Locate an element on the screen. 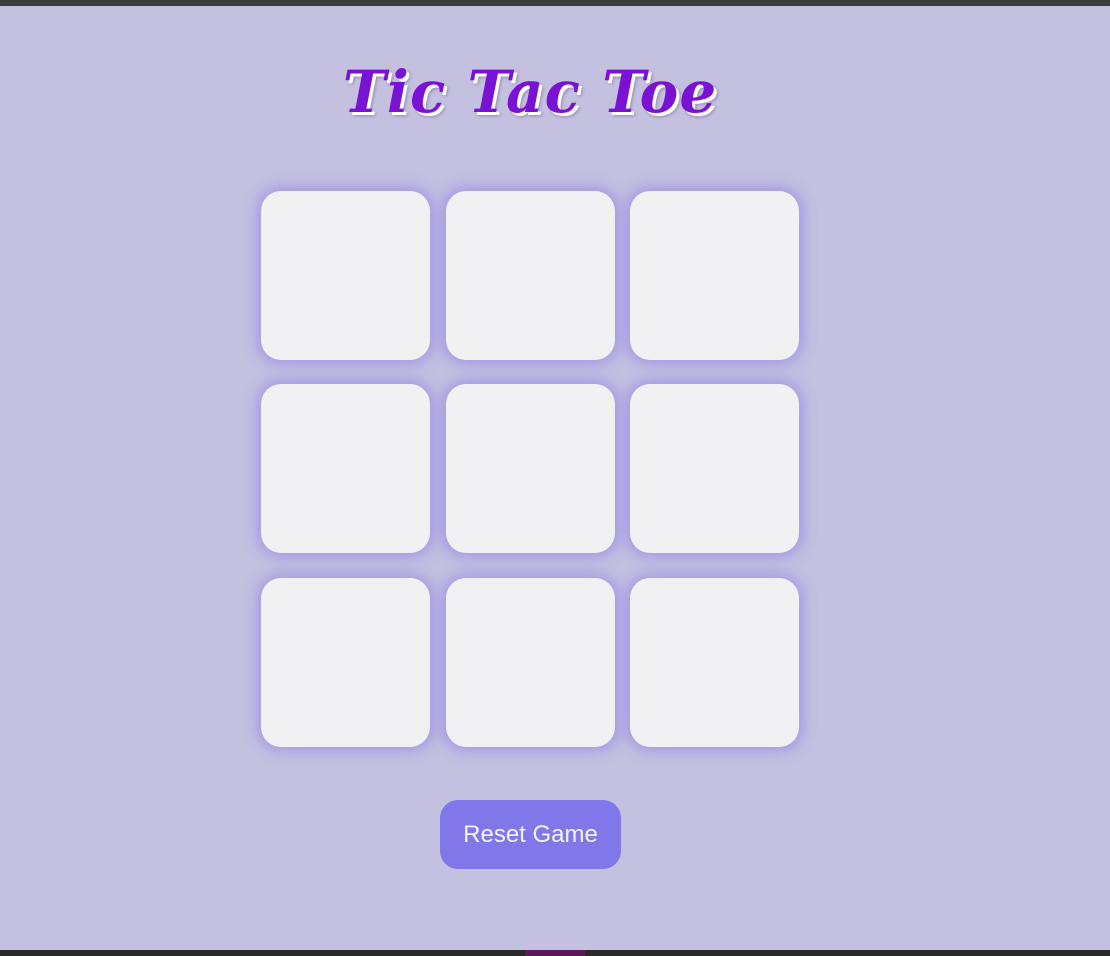  taskbar-accent is located at coordinates (555, 953).